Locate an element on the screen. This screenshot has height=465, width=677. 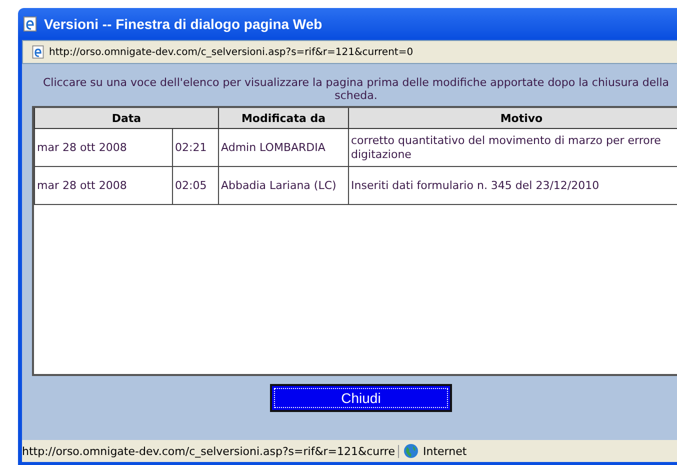
time-cell: 02:05 is located at coordinates (195, 185).